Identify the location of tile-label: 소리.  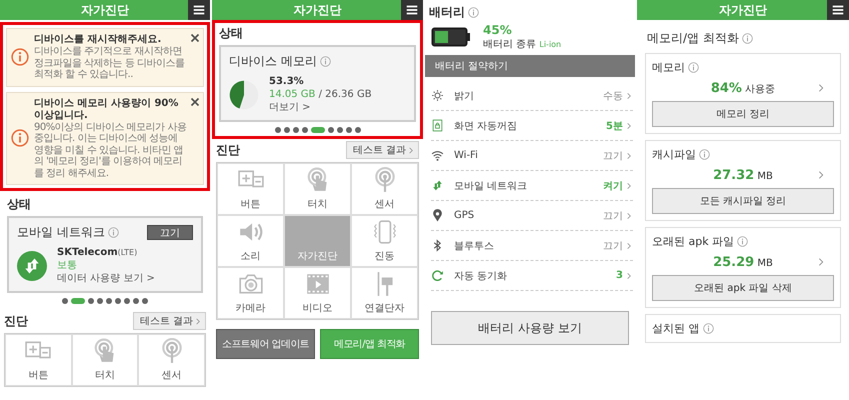
(250, 256).